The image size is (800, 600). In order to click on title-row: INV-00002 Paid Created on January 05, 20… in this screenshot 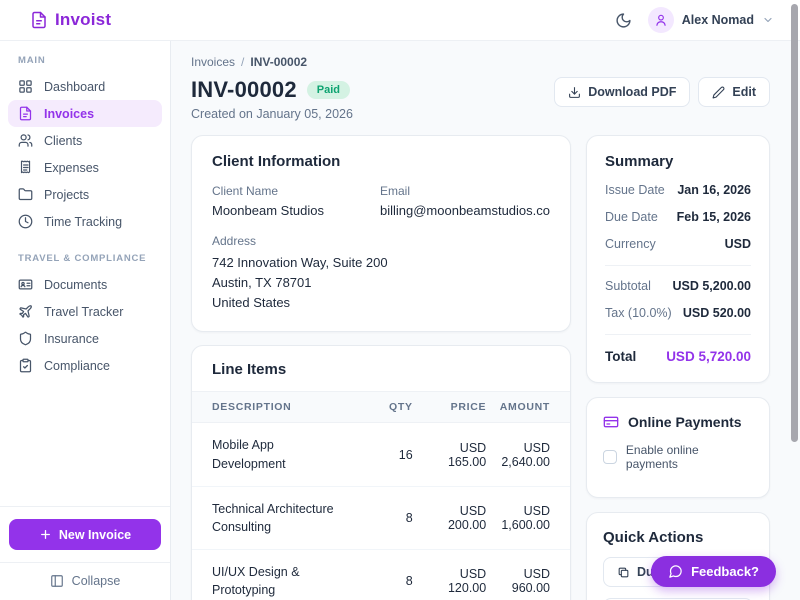, I will do `click(480, 99)`.